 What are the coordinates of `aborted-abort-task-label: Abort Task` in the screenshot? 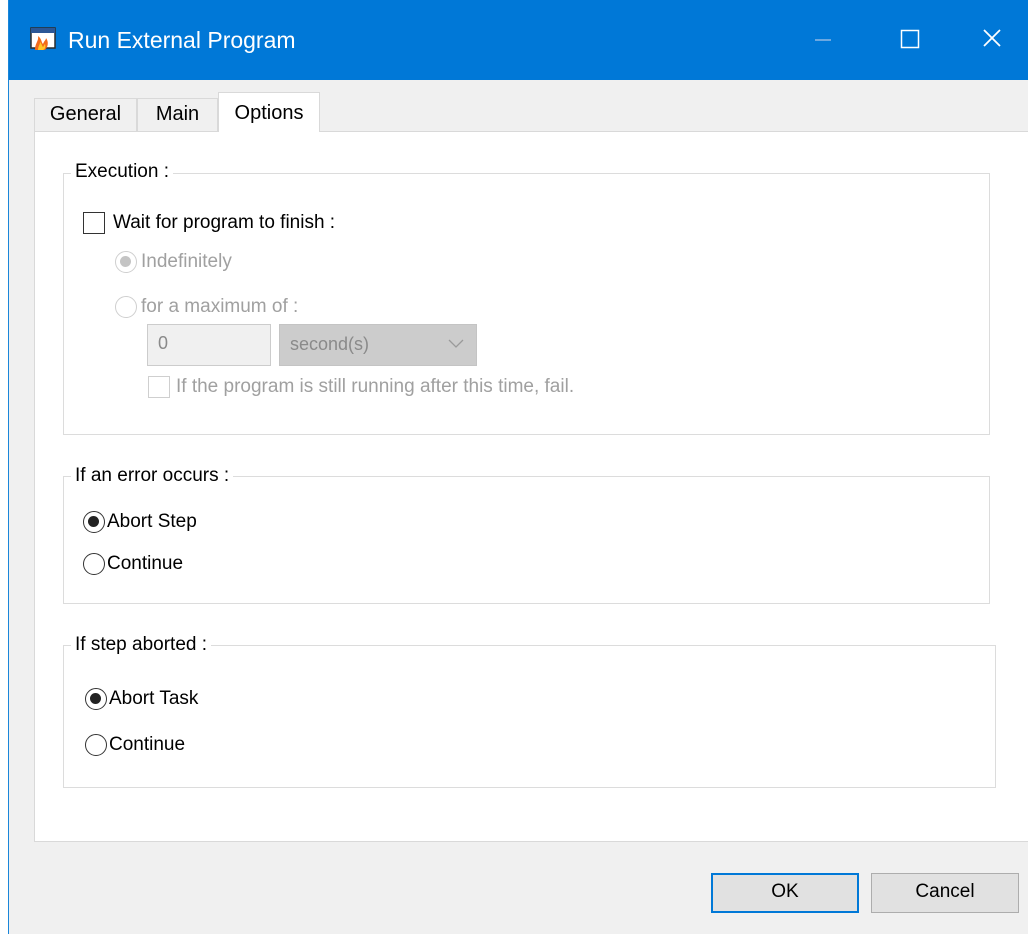 It's located at (154, 698).